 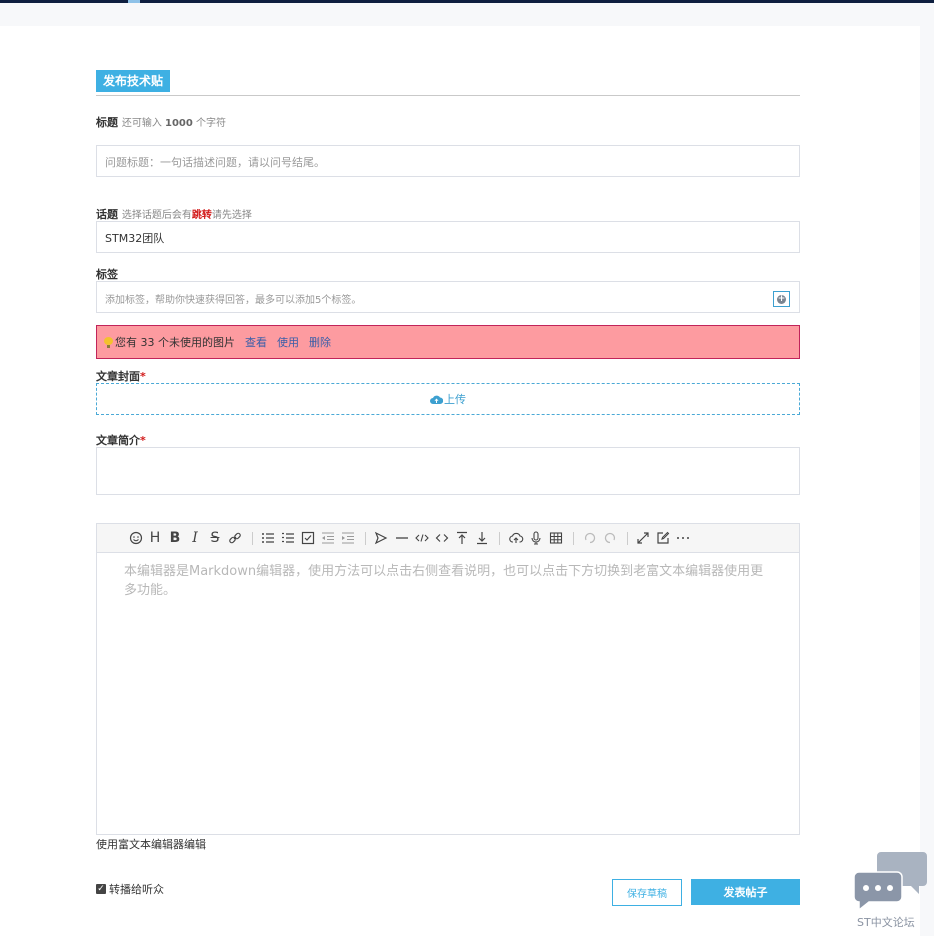 I want to click on topic-select: STM32团队, so click(x=448, y=237).